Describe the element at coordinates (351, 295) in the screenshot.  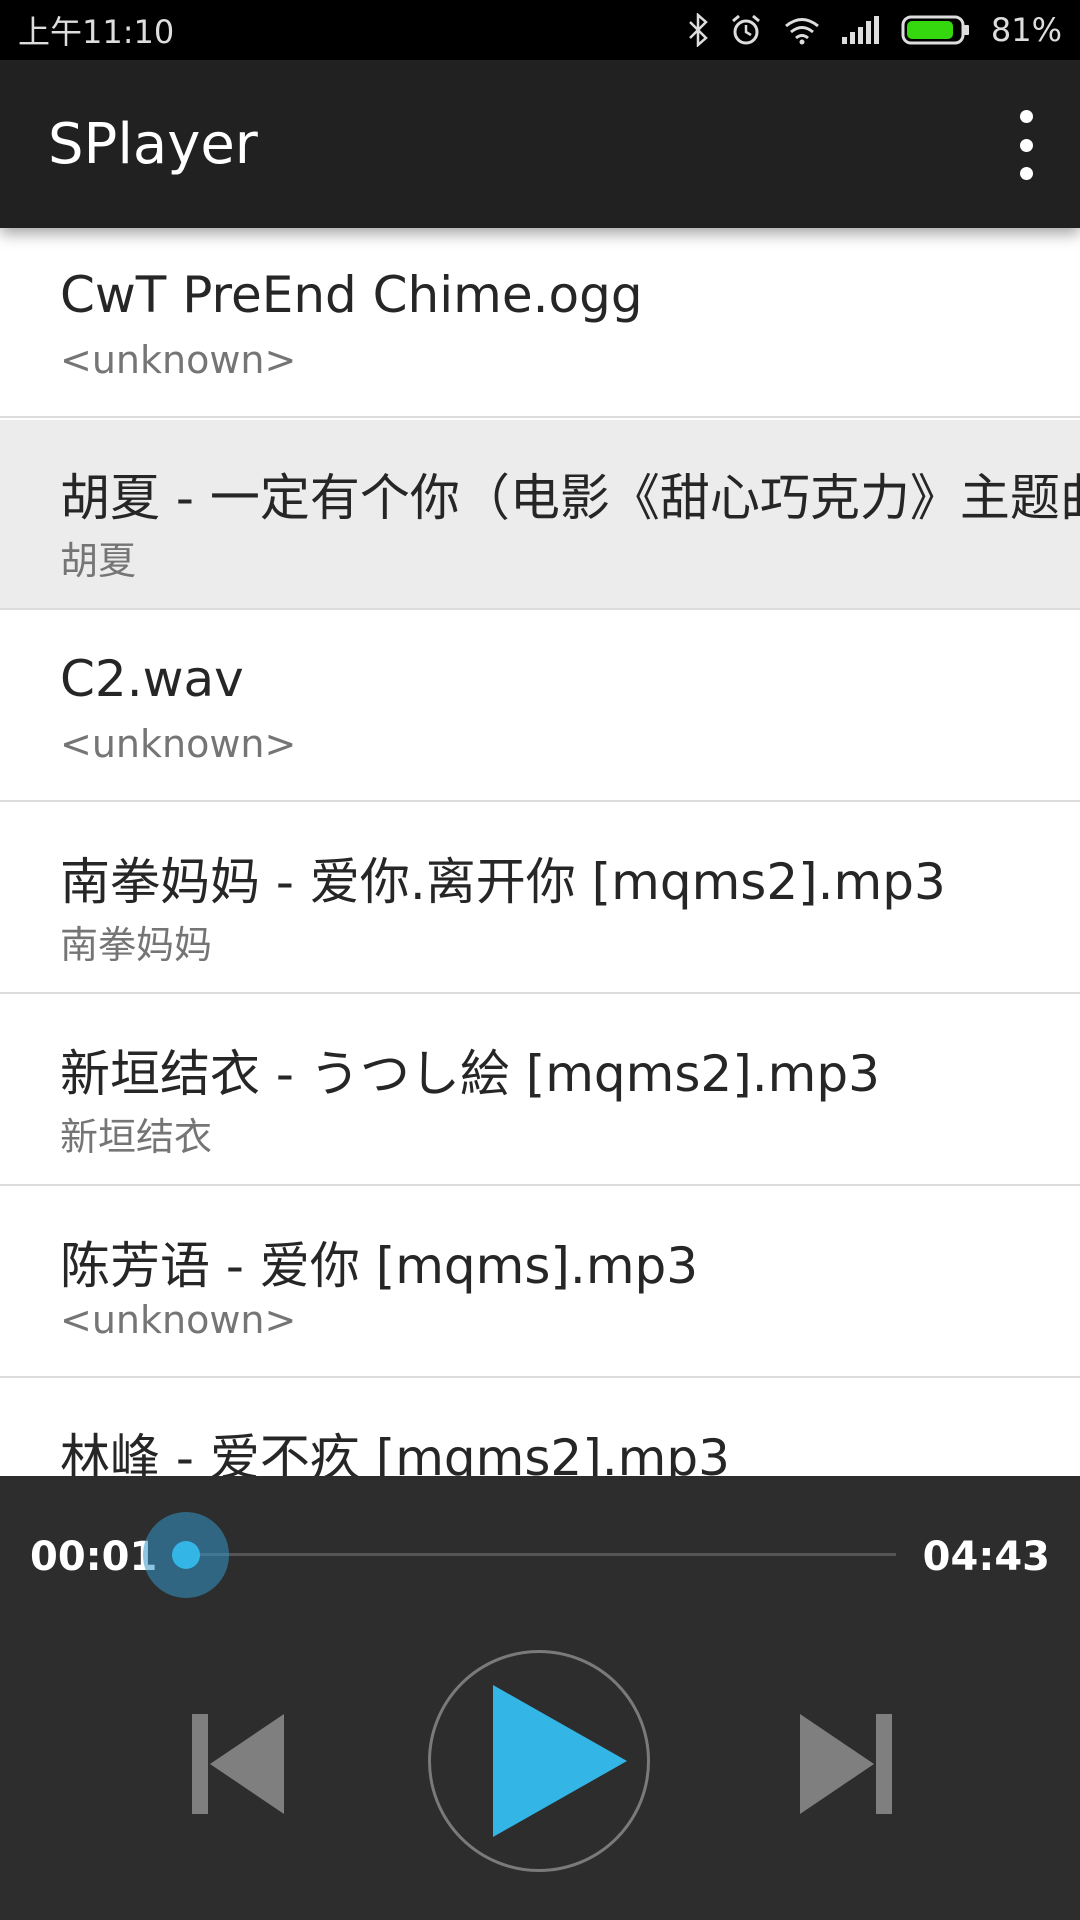
I see `song-title: CwT PreEnd Chime.ogg` at that location.